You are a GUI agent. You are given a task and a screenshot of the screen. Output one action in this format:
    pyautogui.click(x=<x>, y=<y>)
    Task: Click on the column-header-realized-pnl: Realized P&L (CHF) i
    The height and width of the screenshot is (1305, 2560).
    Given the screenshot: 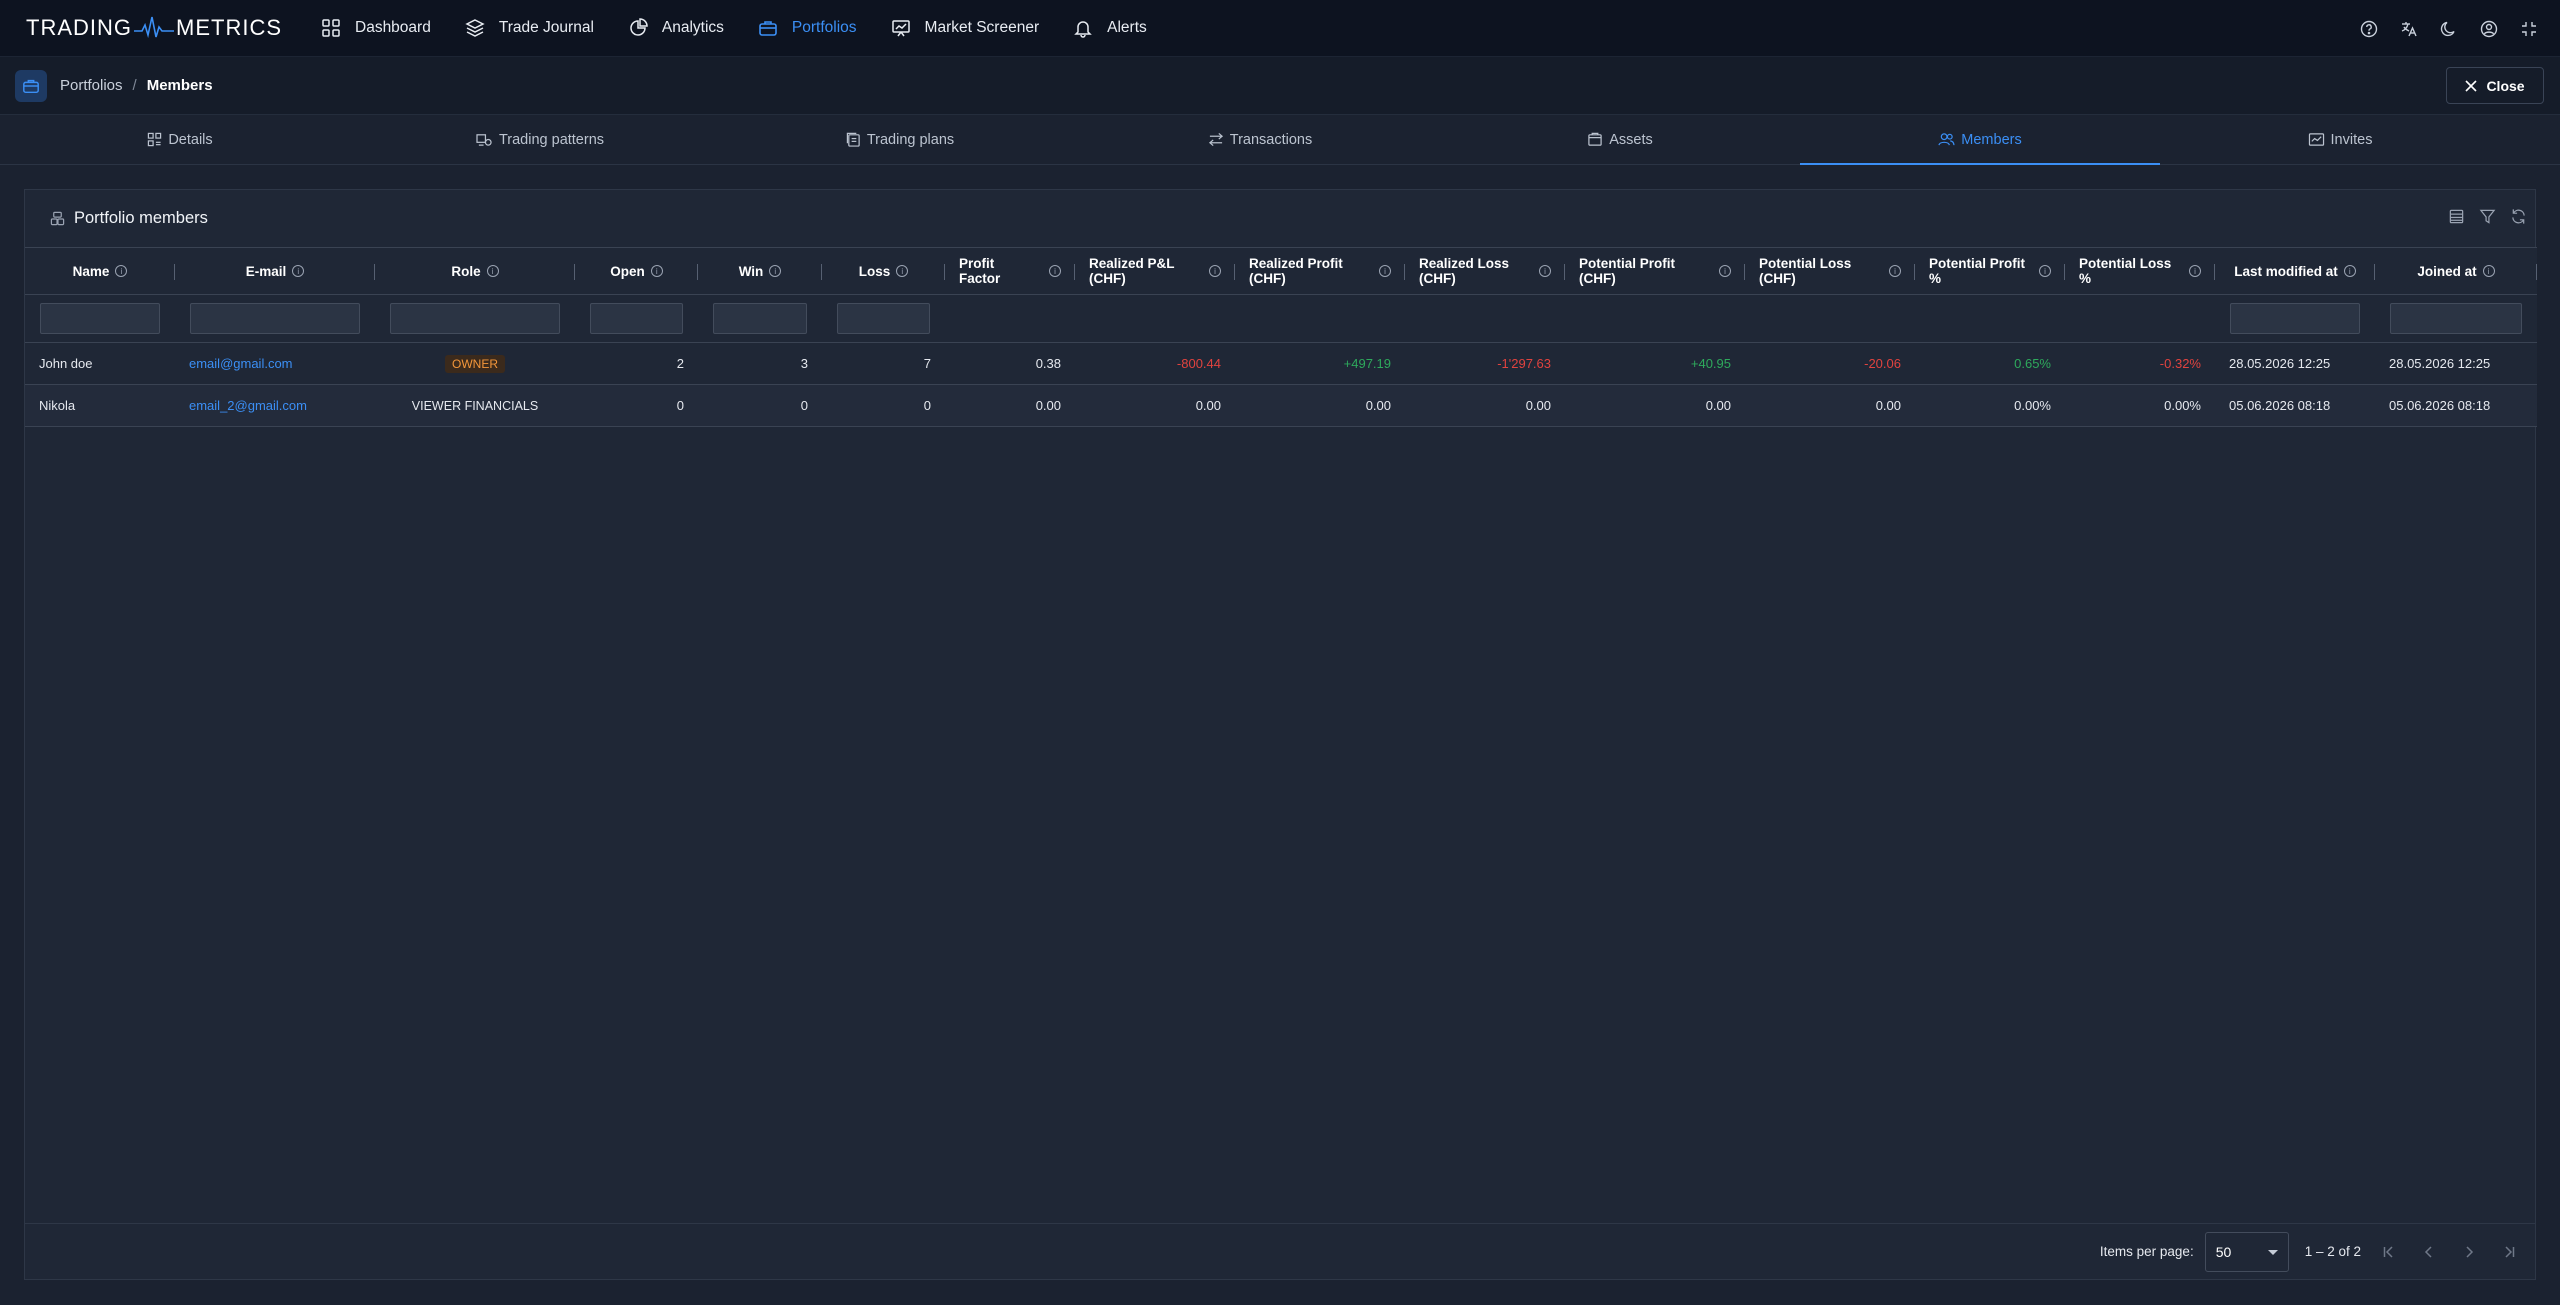 What is the action you would take?
    pyautogui.click(x=1155, y=271)
    